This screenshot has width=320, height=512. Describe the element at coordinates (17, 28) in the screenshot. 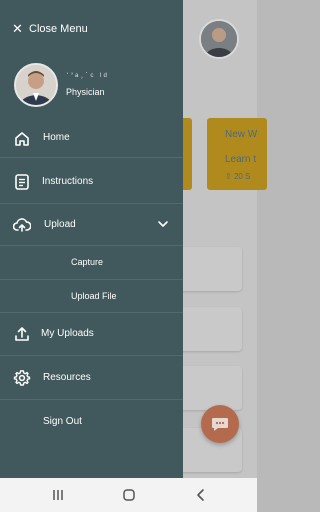

I see `close-icon: ✕` at that location.